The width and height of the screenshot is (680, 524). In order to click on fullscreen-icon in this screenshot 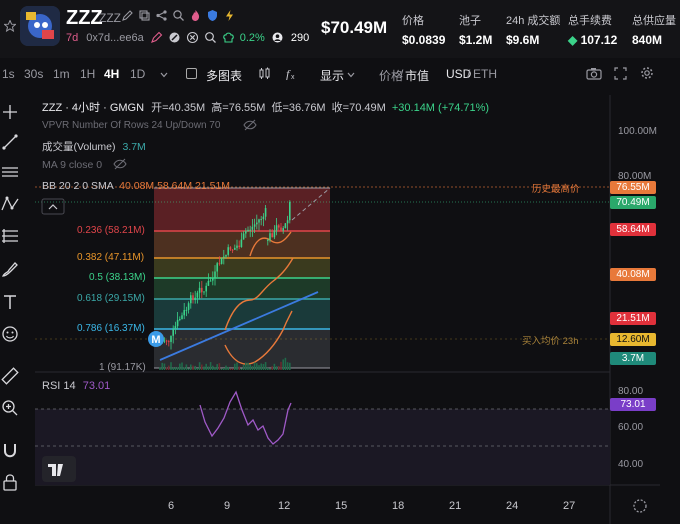, I will do `click(620, 73)`.